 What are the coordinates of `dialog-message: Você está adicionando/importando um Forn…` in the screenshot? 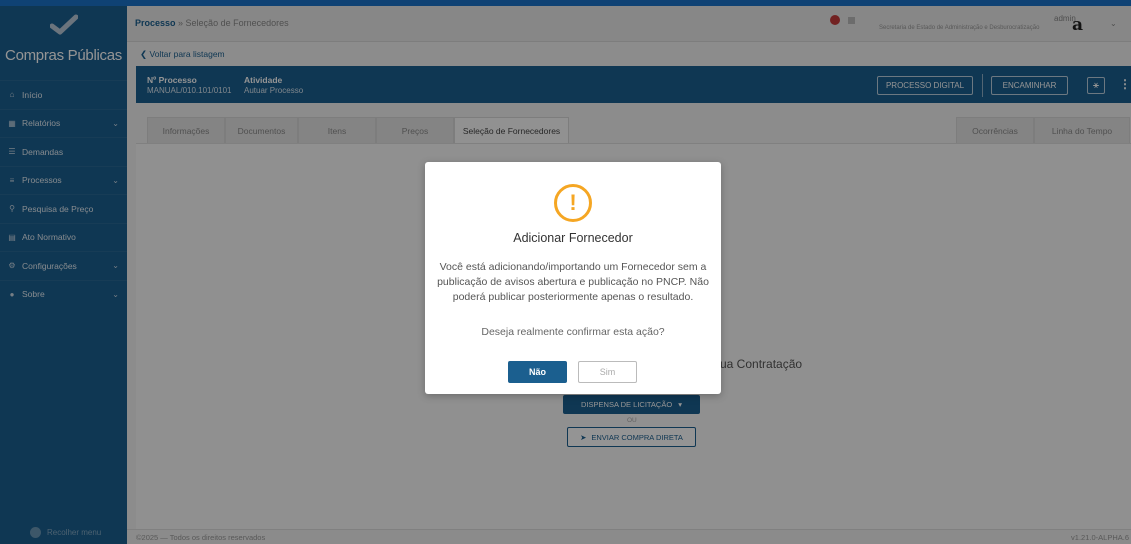 It's located at (573, 282).